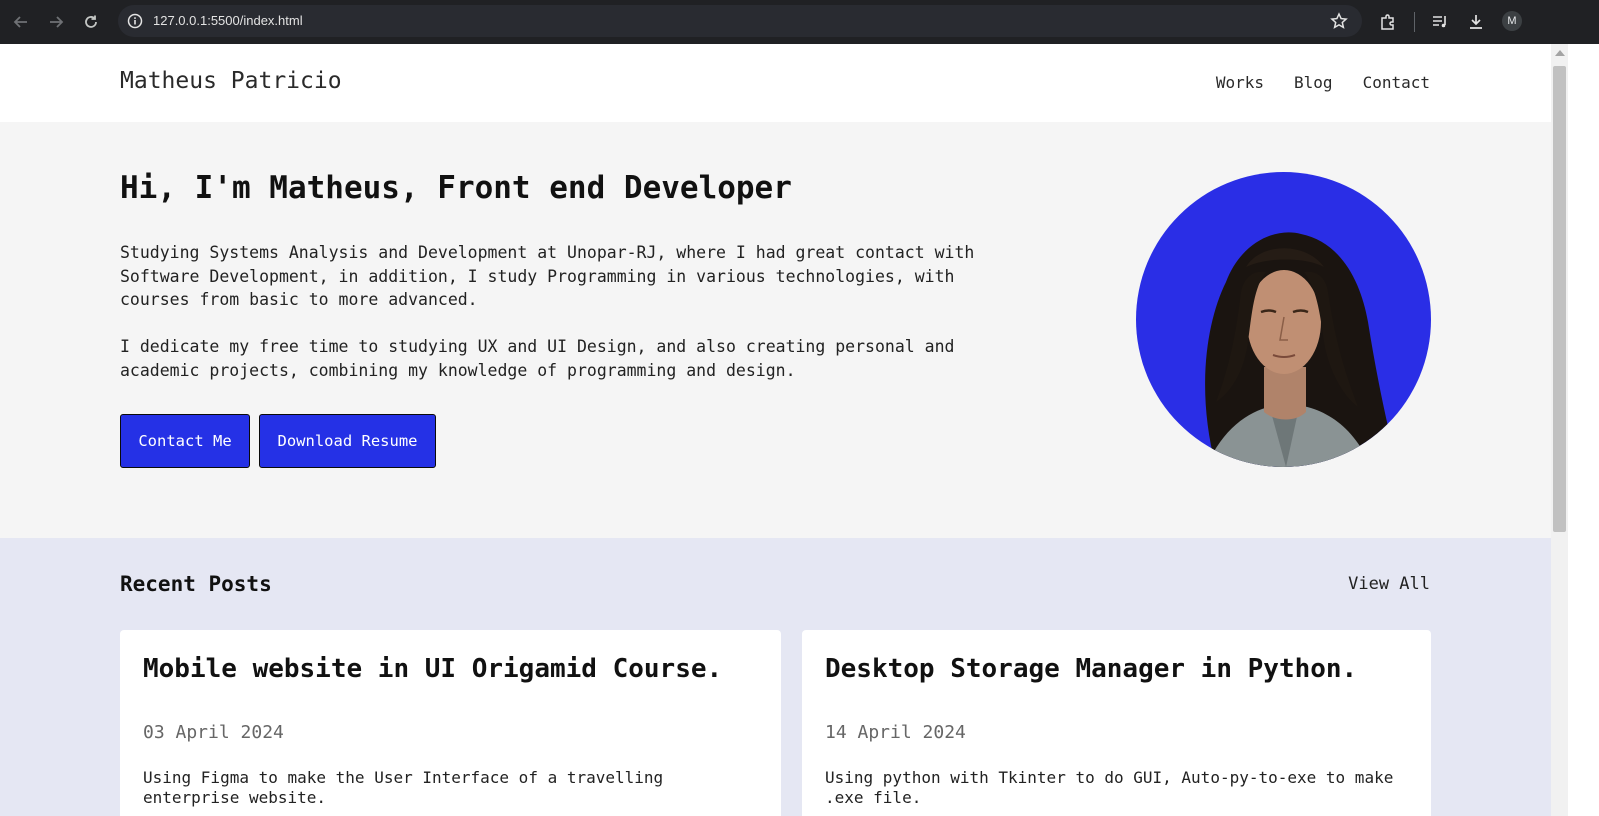 This screenshot has width=1599, height=816. I want to click on back-arrow-icon, so click(20, 22).